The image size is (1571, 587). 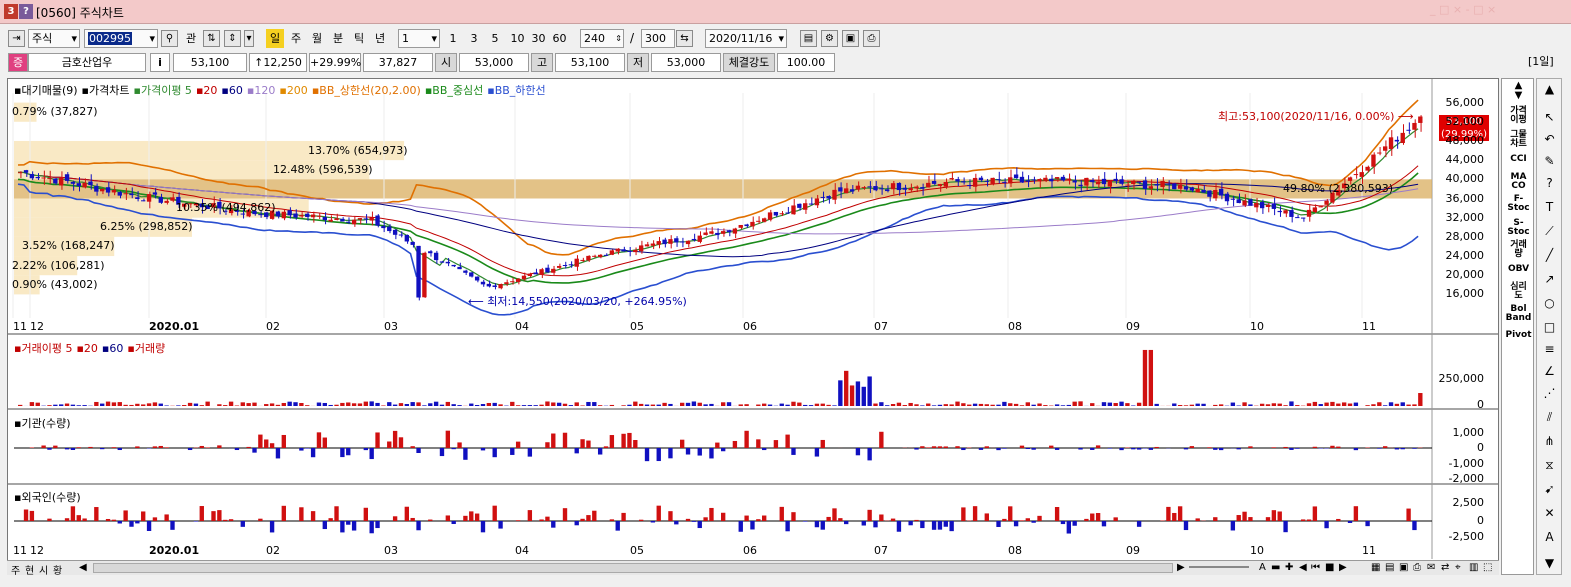 What do you see at coordinates (49, 90) in the screenshot?
I see `legend-item: 대기매물(9)` at bounding box center [49, 90].